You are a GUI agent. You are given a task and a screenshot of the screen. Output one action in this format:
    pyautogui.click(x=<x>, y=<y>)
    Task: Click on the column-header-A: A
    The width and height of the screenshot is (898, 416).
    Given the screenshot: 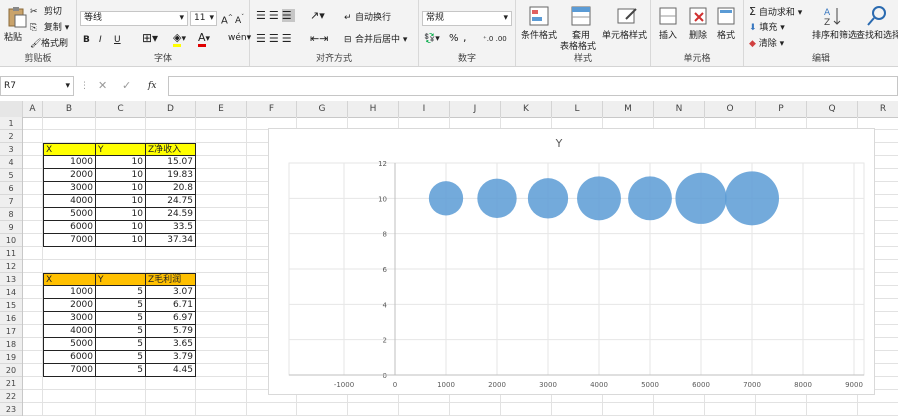 What is the action you would take?
    pyautogui.click(x=33, y=109)
    